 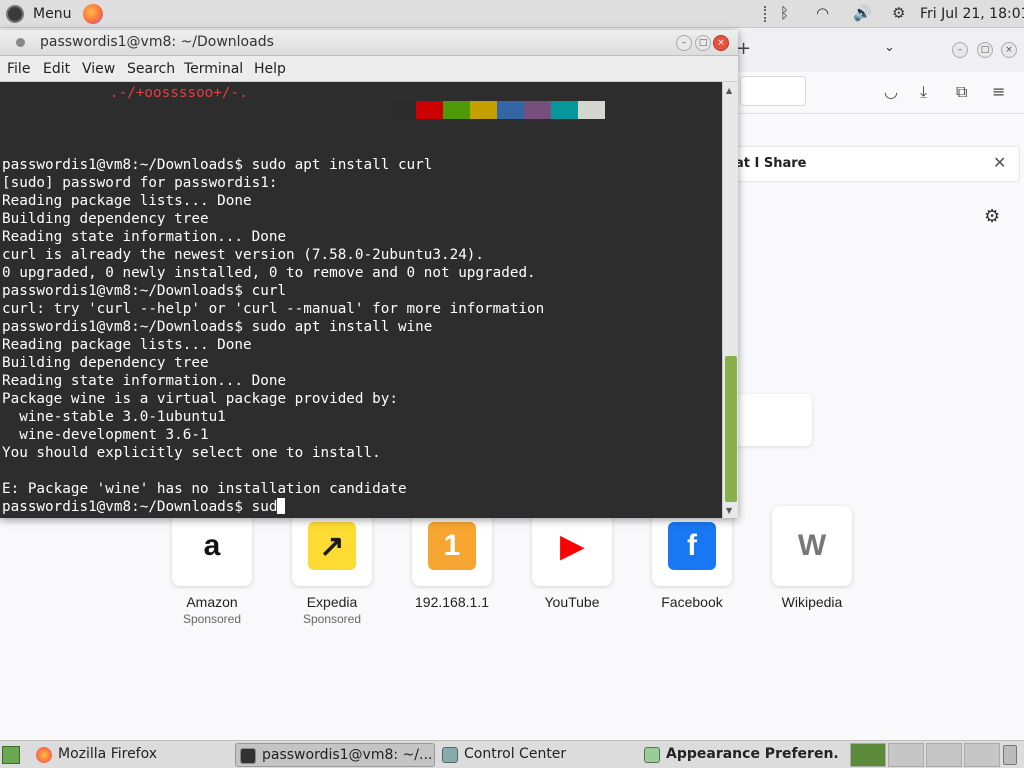 I want to click on list-all-tabs-button: ⌄, so click(x=889, y=47).